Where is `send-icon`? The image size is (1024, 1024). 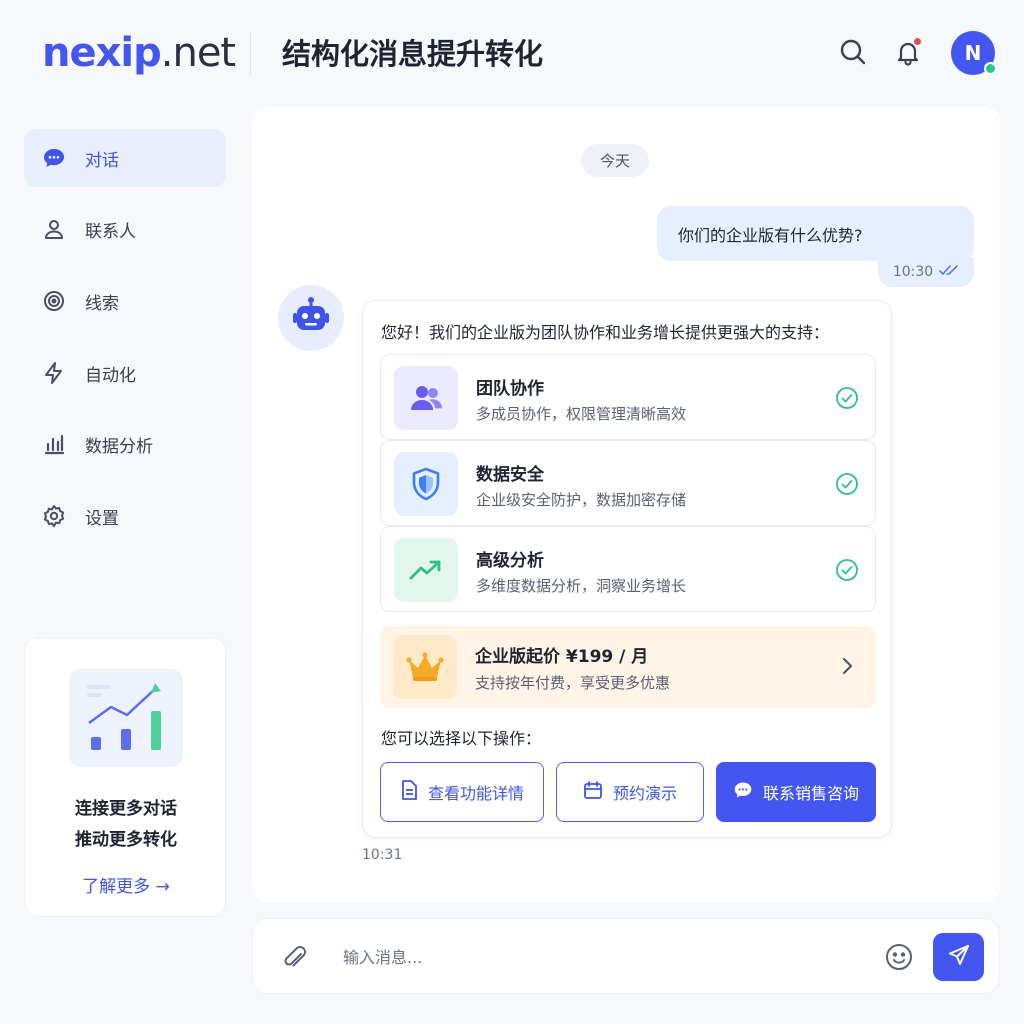
send-icon is located at coordinates (959, 957).